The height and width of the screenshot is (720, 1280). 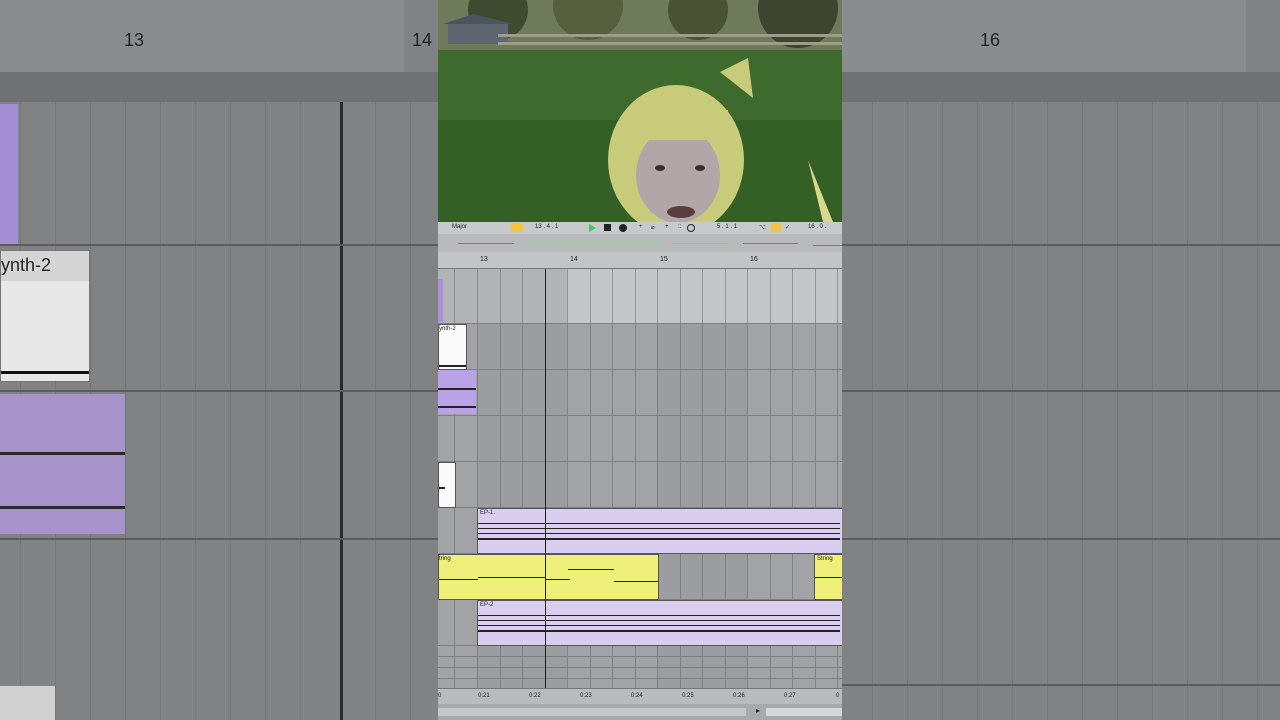 What do you see at coordinates (828, 577) in the screenshot?
I see `string-clip-2: String` at bounding box center [828, 577].